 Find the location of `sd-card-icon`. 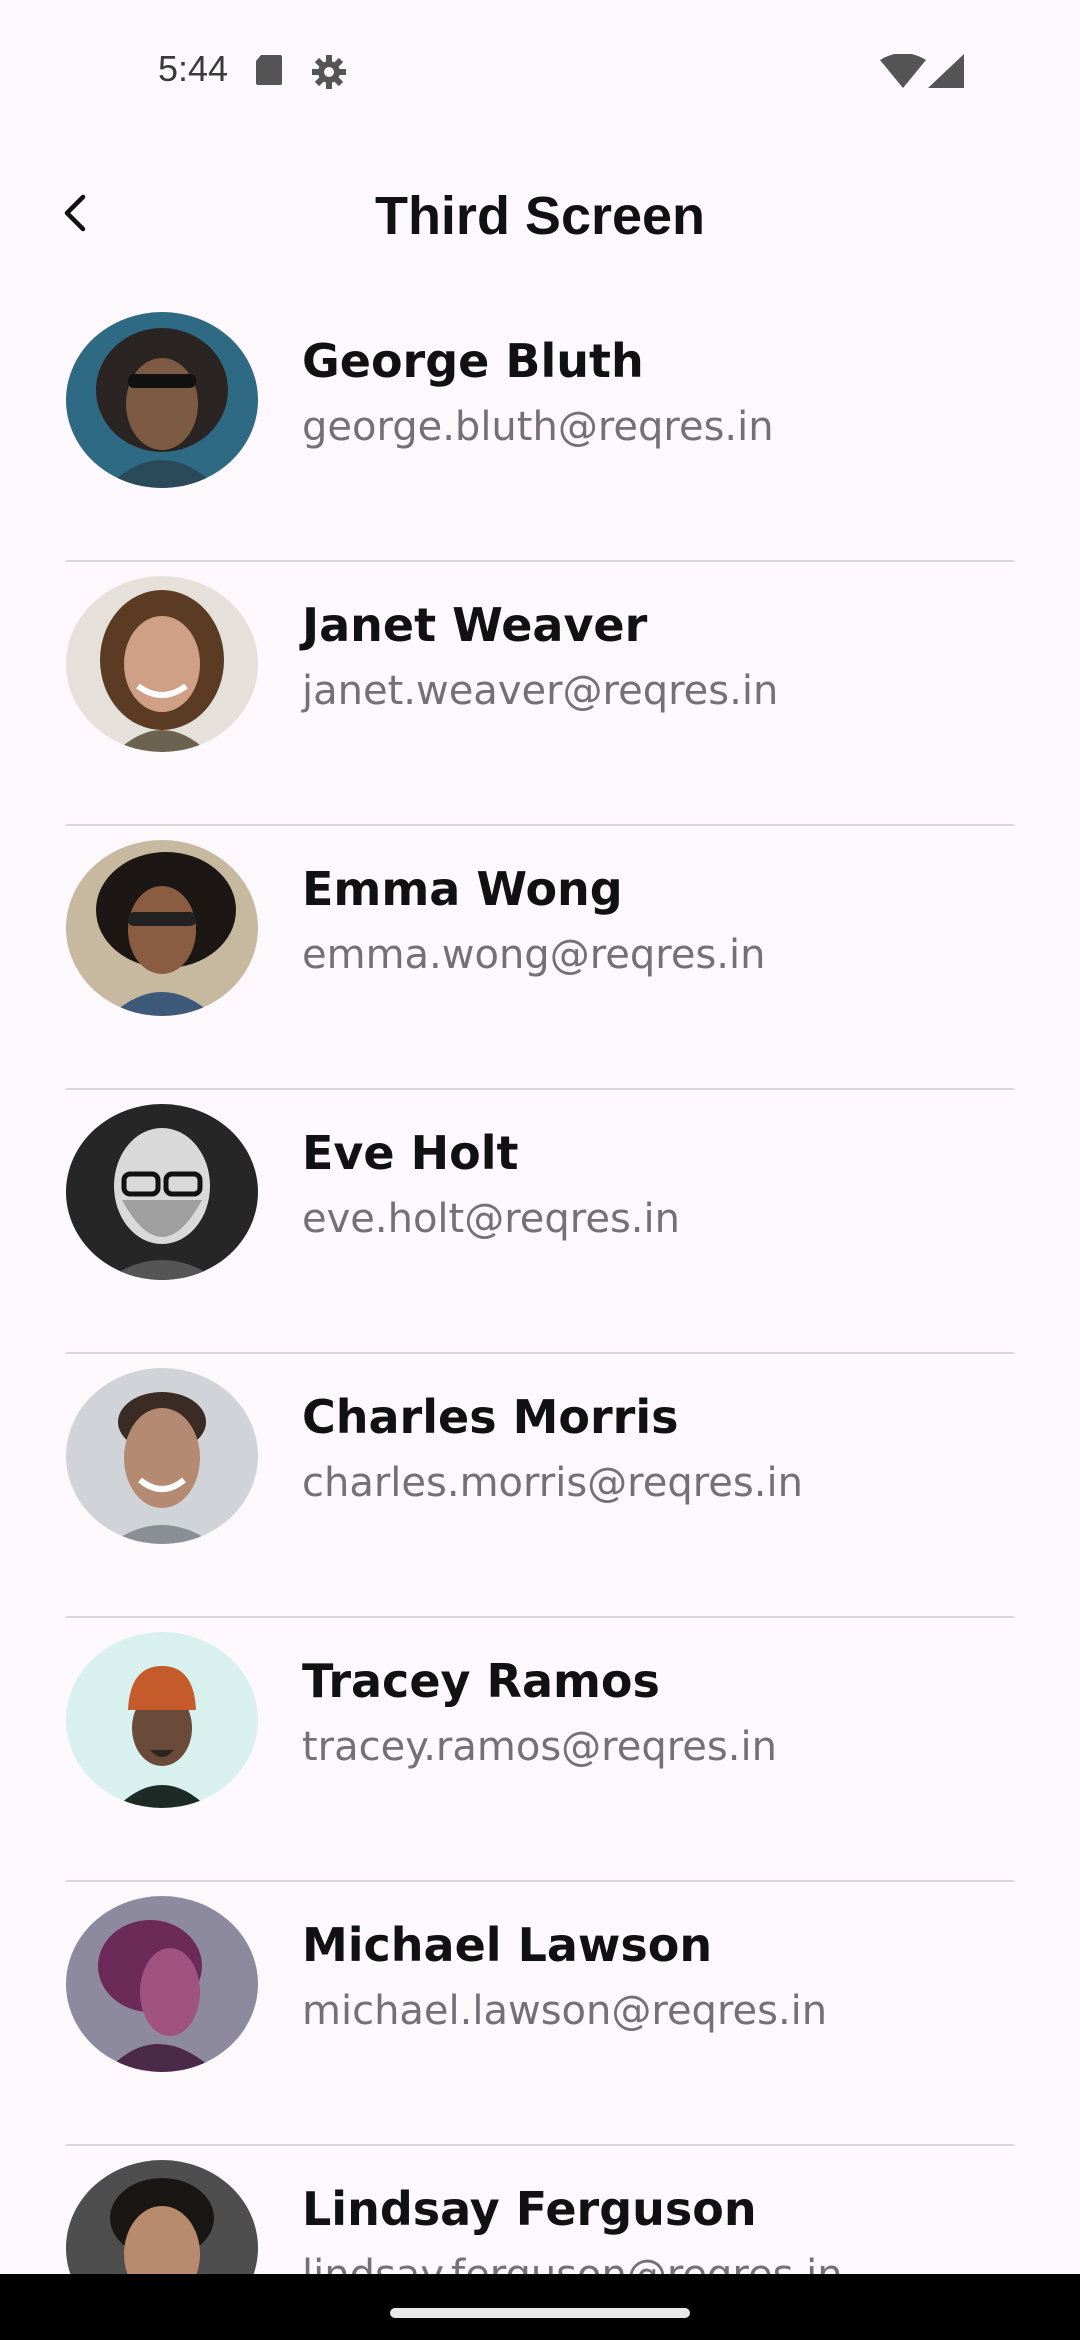

sd-card-icon is located at coordinates (269, 70).